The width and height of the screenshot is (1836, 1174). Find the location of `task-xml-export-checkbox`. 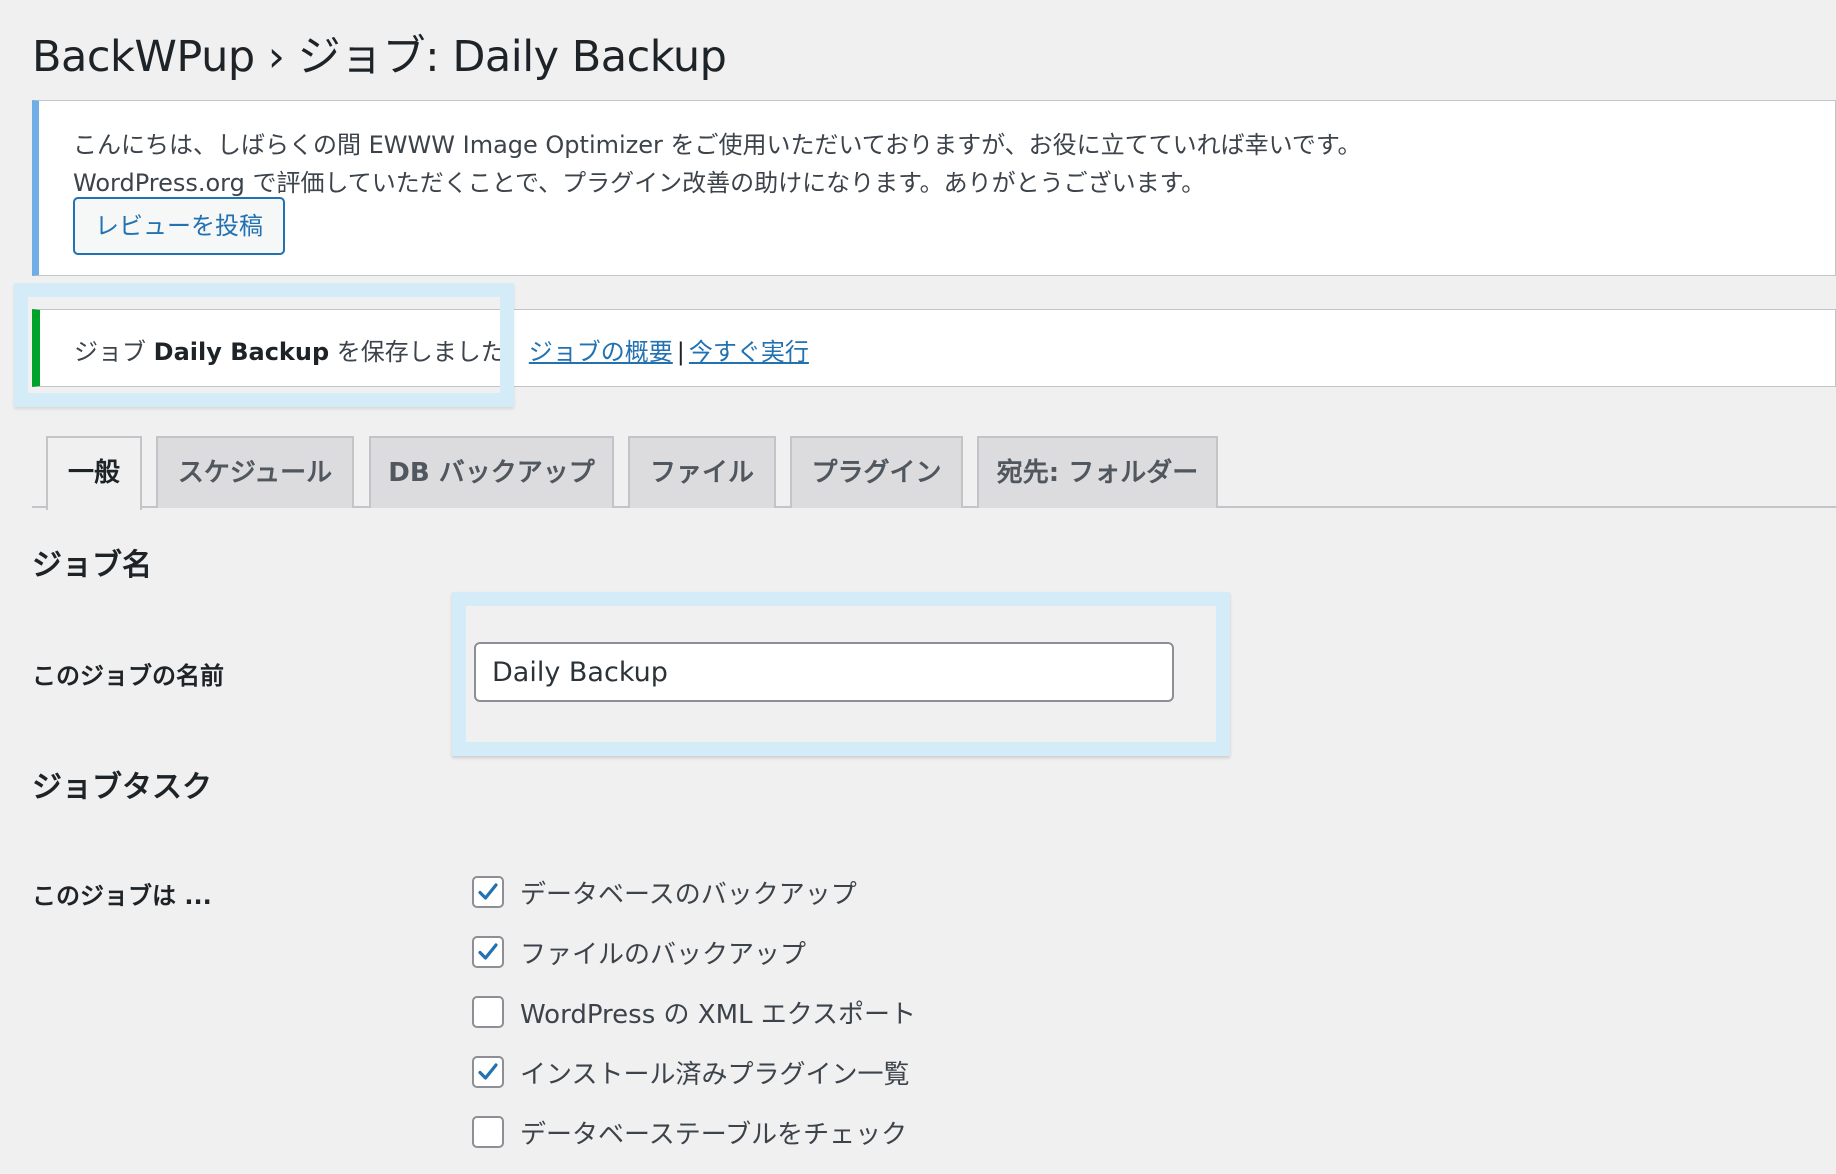

task-xml-export-checkbox is located at coordinates (488, 1012).